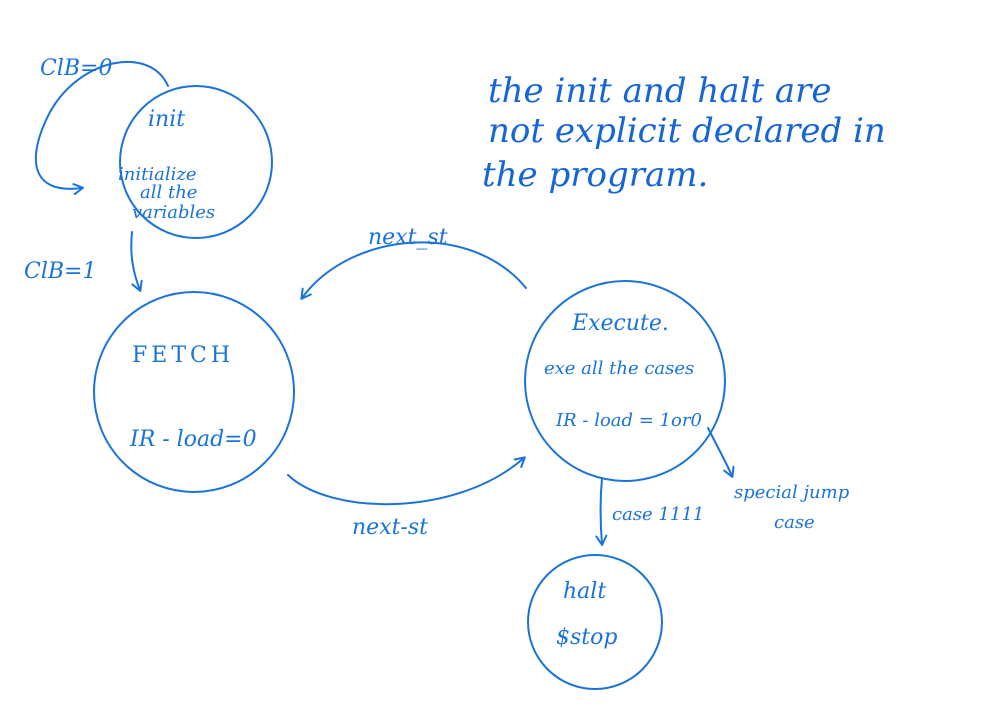 The height and width of the screenshot is (710, 995). I want to click on transition-execute-halt: case 1111, so click(649, 511).